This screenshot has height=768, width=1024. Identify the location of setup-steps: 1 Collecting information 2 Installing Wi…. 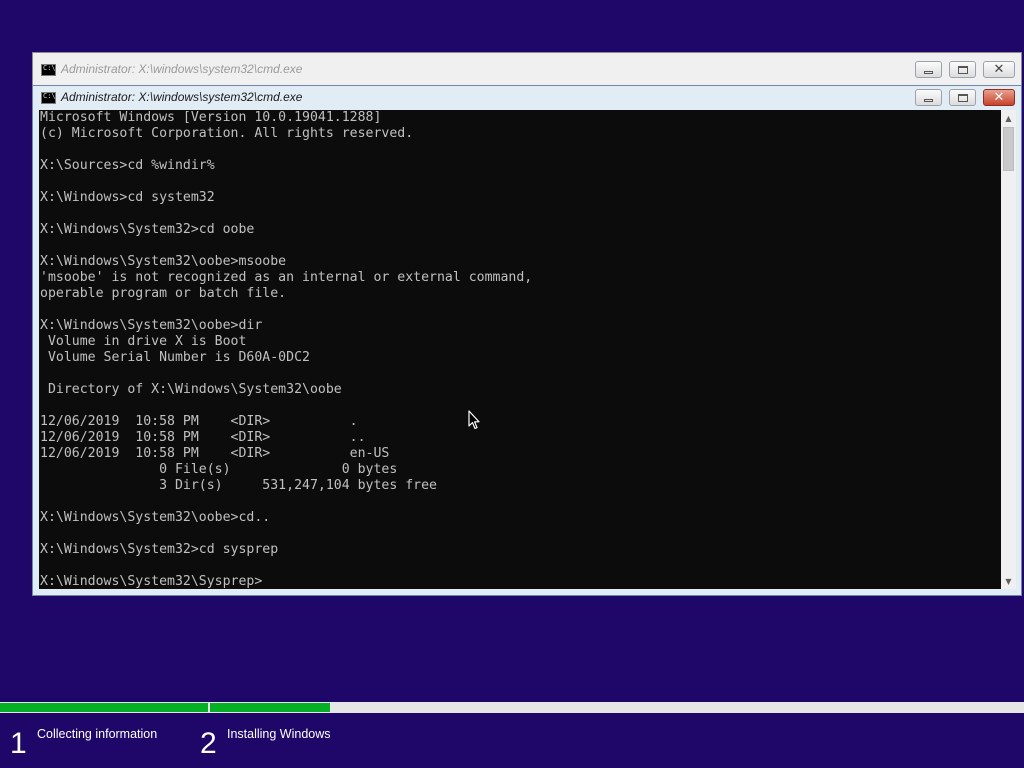
(512, 740).